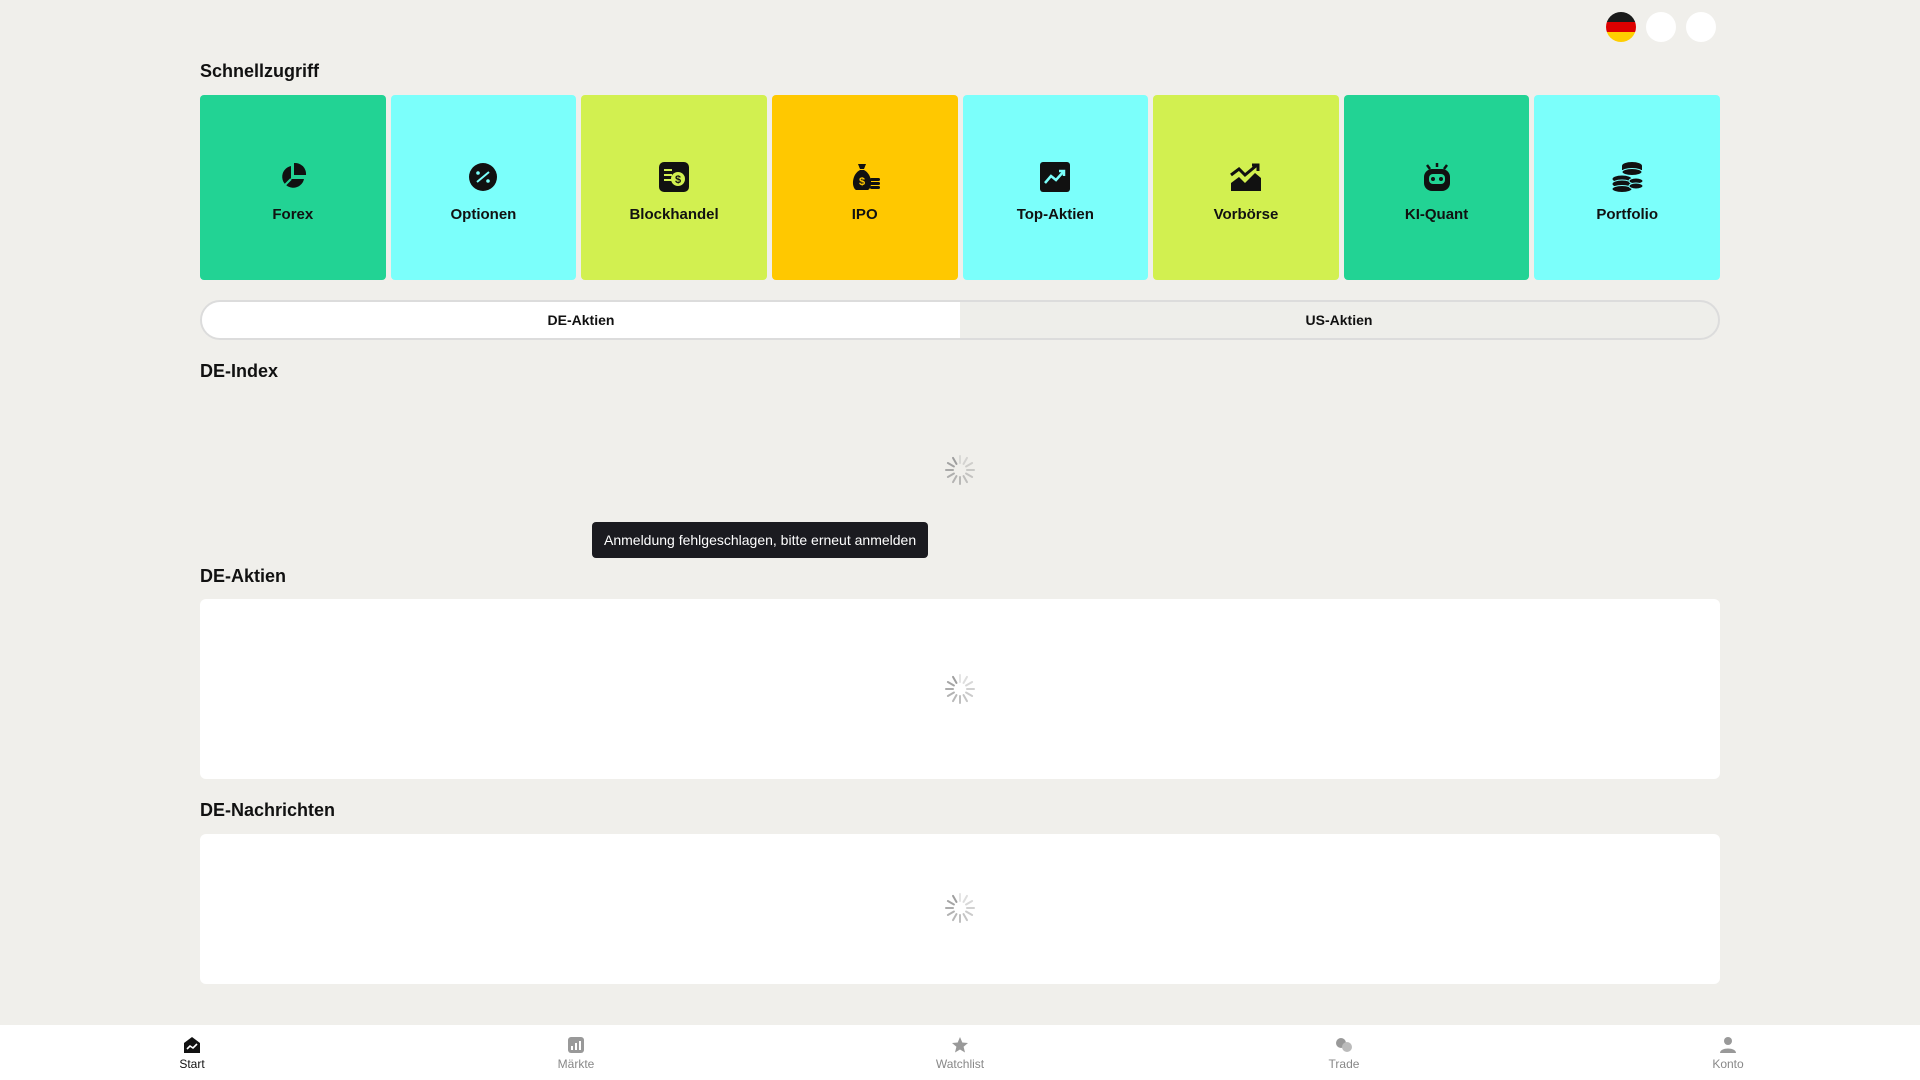  I want to click on quick-tile-label: KI-Quant, so click(1436, 214).